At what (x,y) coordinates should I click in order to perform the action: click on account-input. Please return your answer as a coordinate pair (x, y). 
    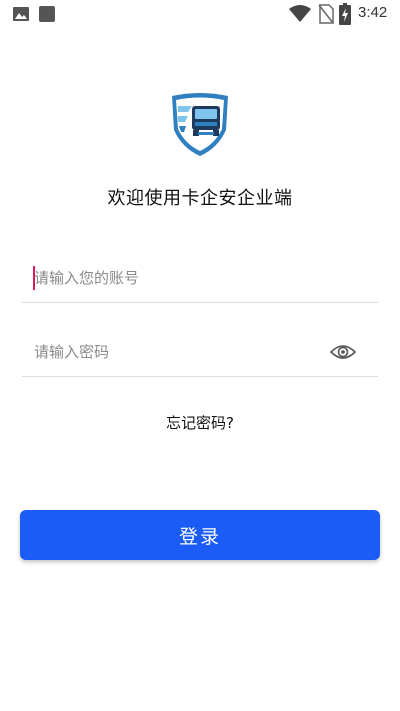
    Looking at the image, I should click on (179, 278).